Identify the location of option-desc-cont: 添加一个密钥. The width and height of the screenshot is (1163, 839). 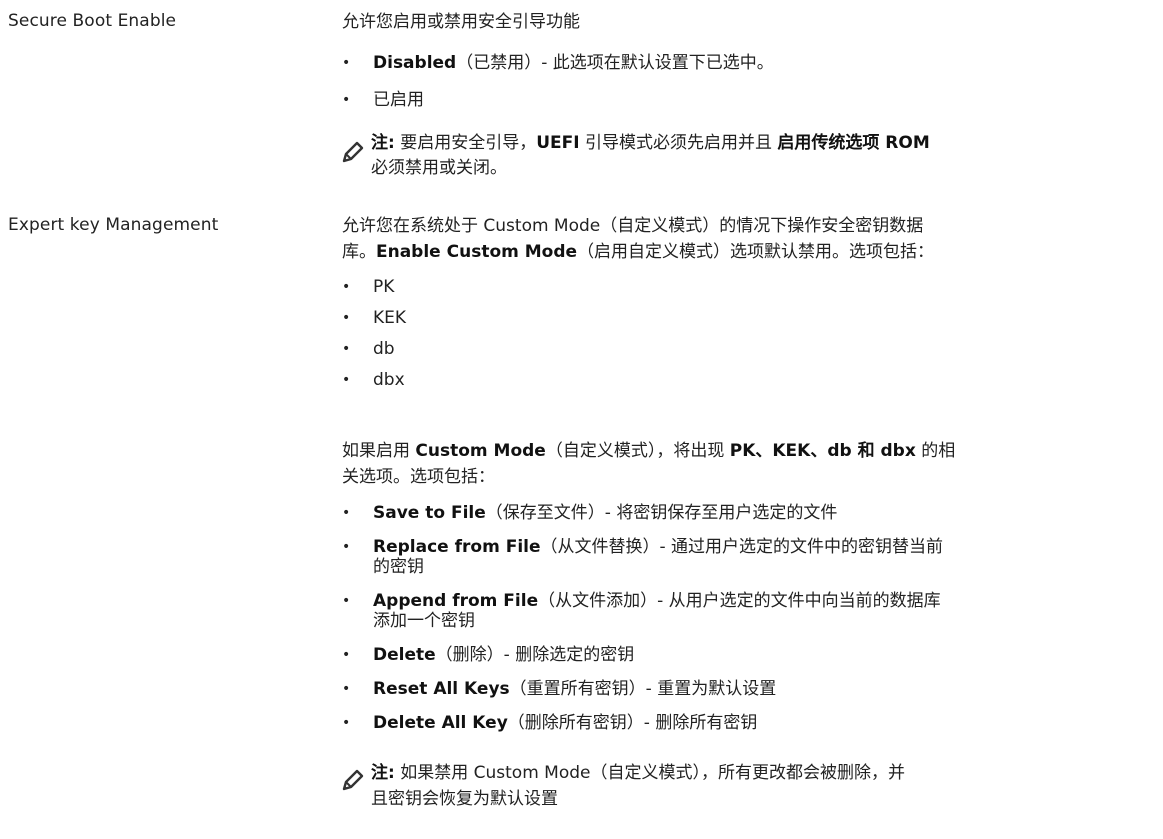
(424, 621).